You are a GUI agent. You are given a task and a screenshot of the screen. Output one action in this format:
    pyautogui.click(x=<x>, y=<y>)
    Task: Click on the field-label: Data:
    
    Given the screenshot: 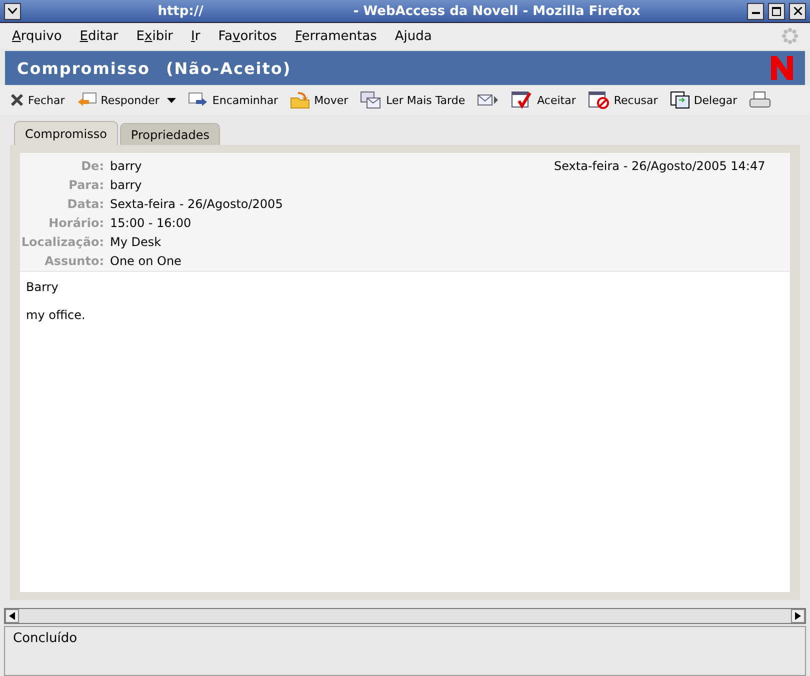 What is the action you would take?
    pyautogui.click(x=85, y=203)
    